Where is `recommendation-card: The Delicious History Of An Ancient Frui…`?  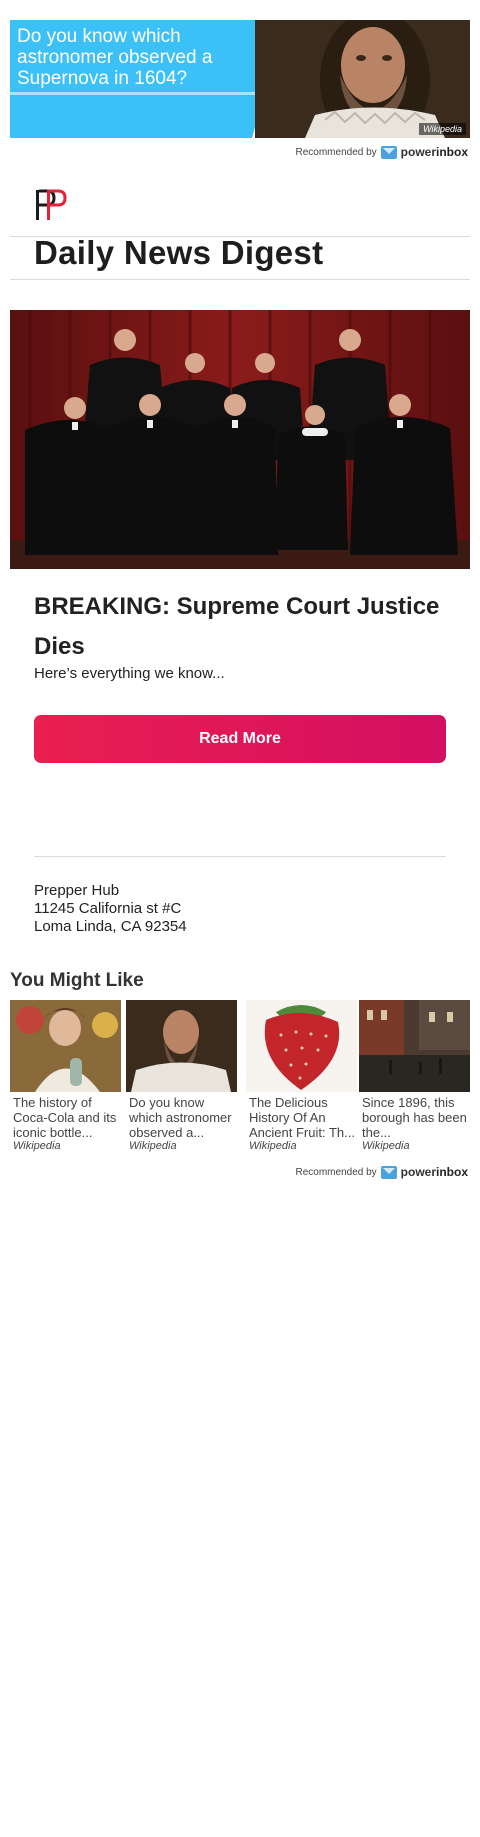
recommendation-card: The Delicious History Of An Ancient Frui… is located at coordinates (301, 1076).